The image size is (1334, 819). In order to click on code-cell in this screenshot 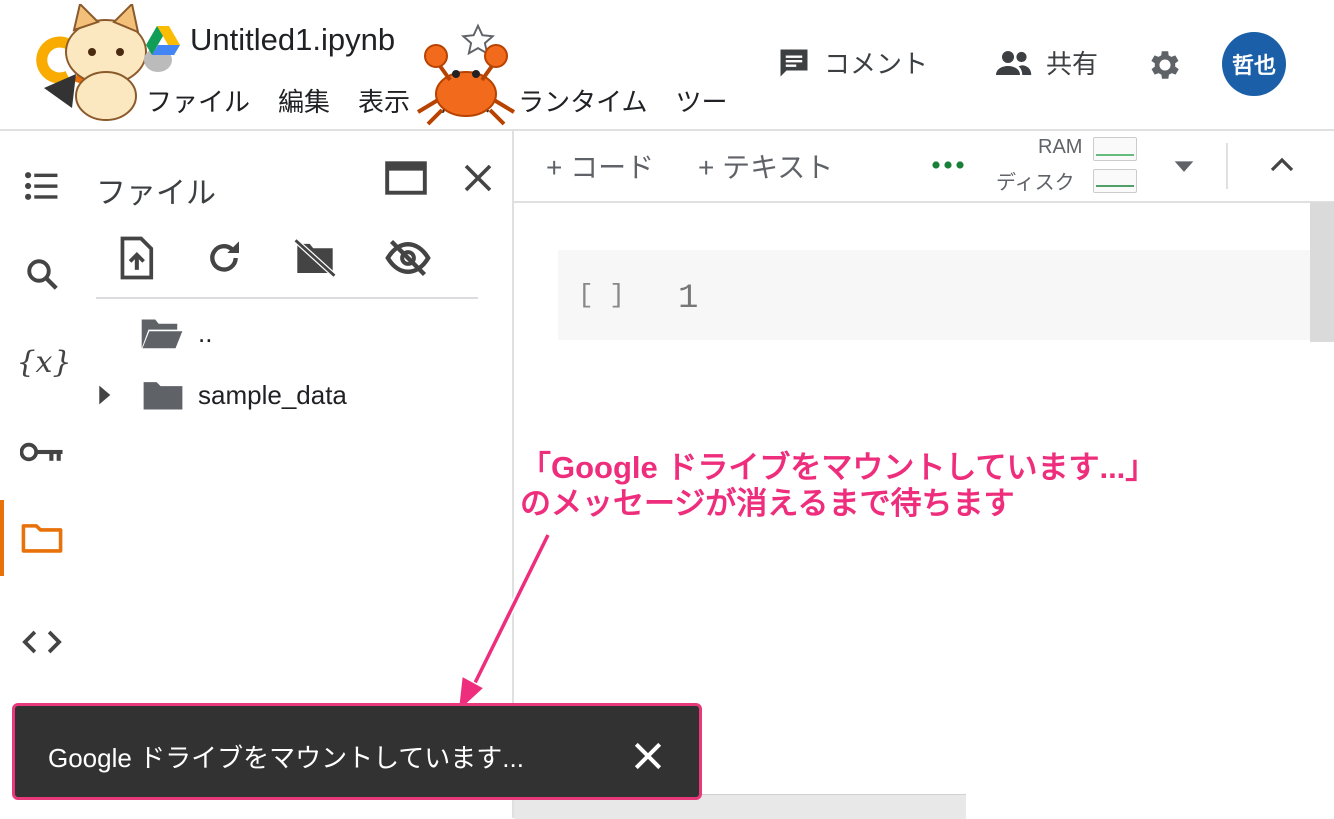, I will do `click(934, 295)`.